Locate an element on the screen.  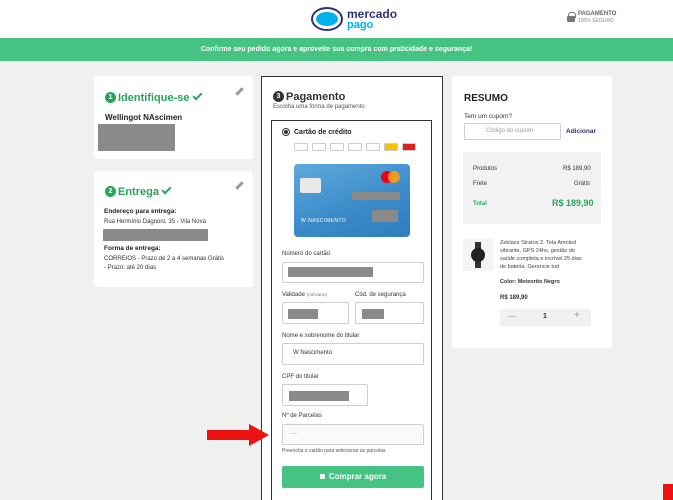
delivery-title: Entrega is located at coordinates (138, 191).